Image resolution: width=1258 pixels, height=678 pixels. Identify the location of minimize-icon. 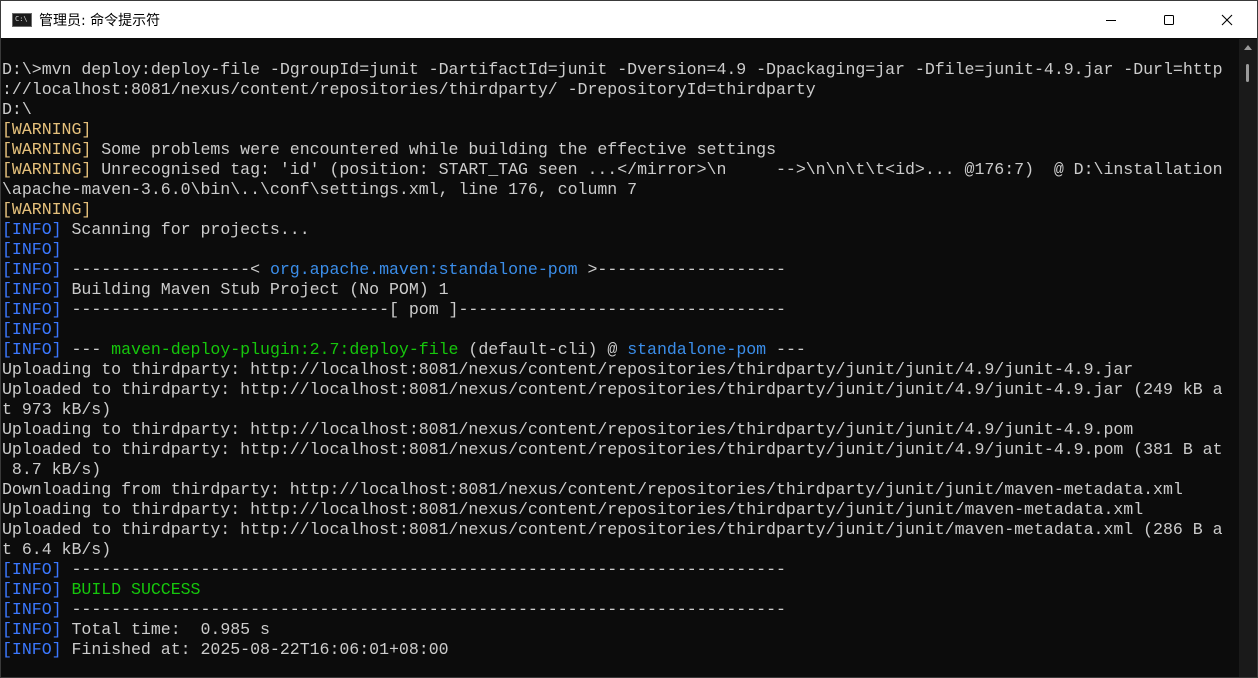
(1111, 20).